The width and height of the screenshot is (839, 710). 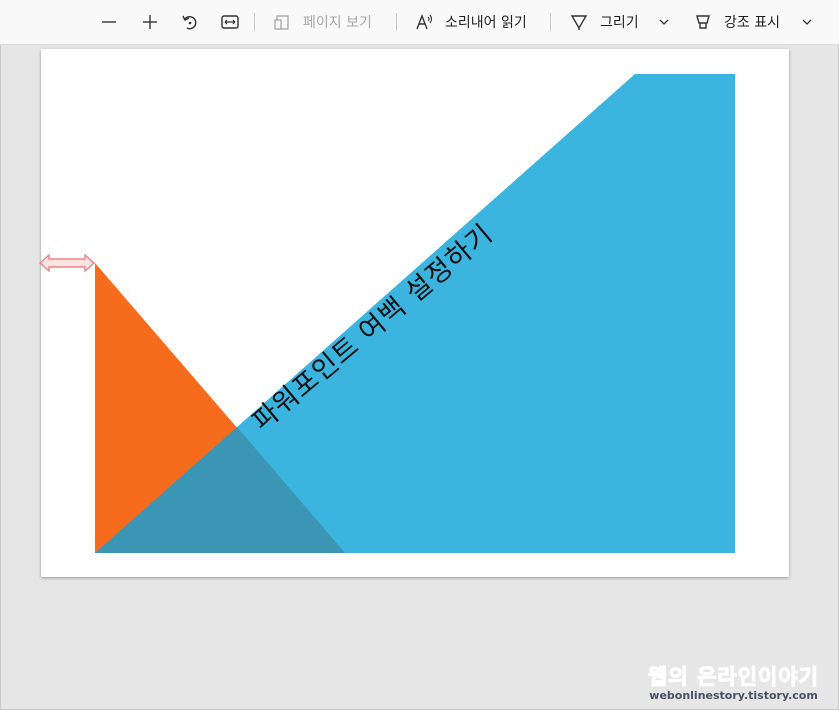 I want to click on minus-icon, so click(x=109, y=22).